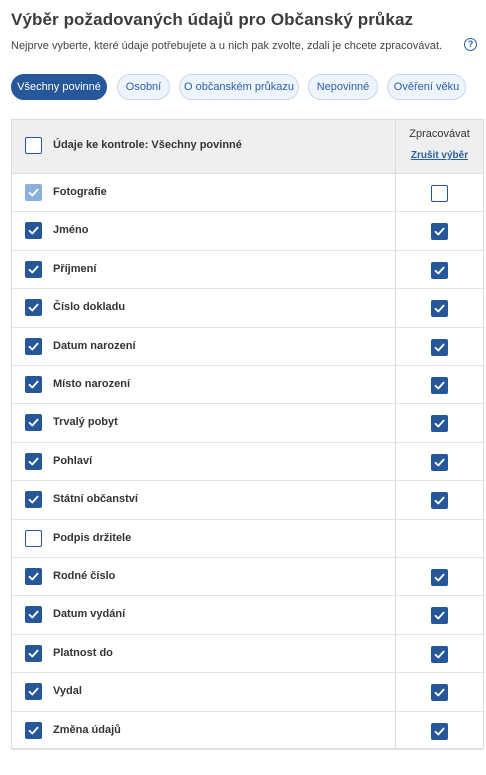 This screenshot has width=486, height=775. What do you see at coordinates (247, 193) in the screenshot?
I see `table-row: Fotografie` at bounding box center [247, 193].